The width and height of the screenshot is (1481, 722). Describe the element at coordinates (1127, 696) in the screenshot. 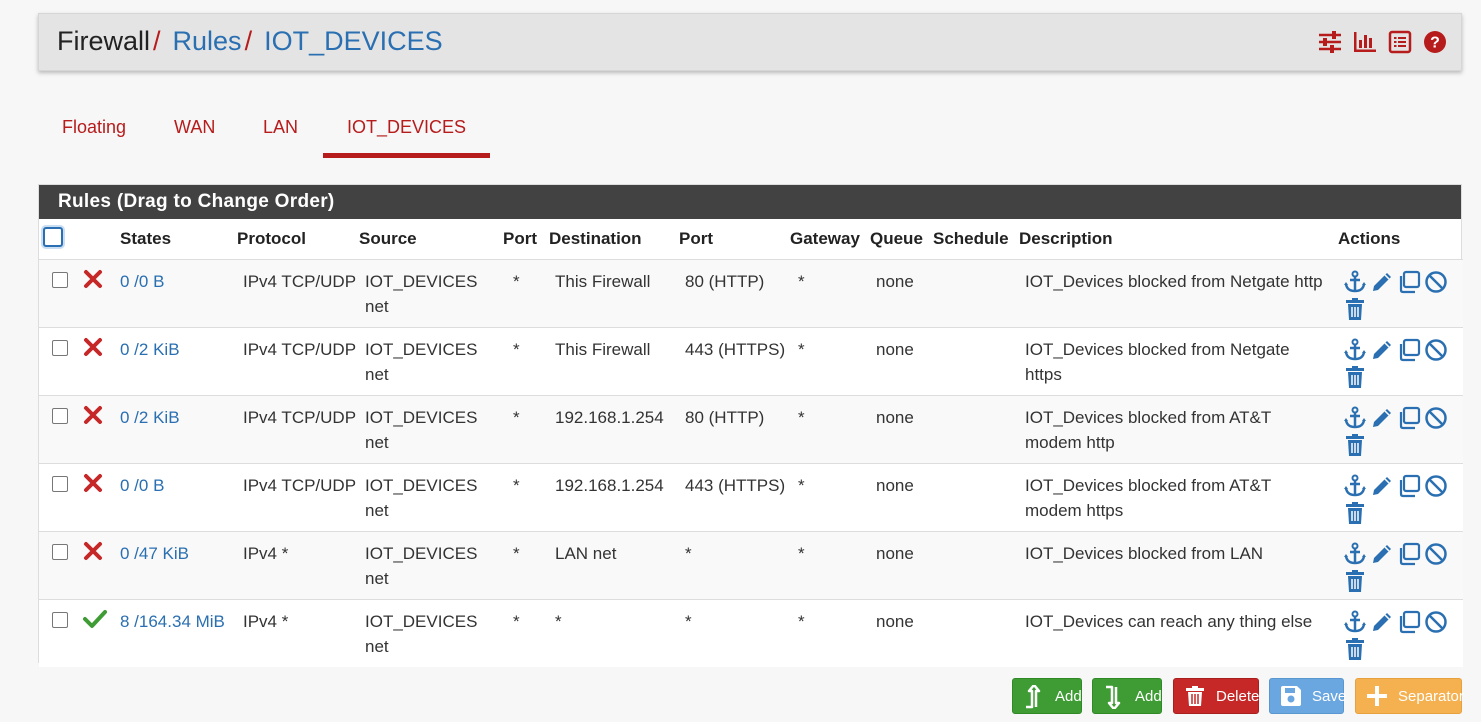

I see `add-bottom-button: Add` at that location.